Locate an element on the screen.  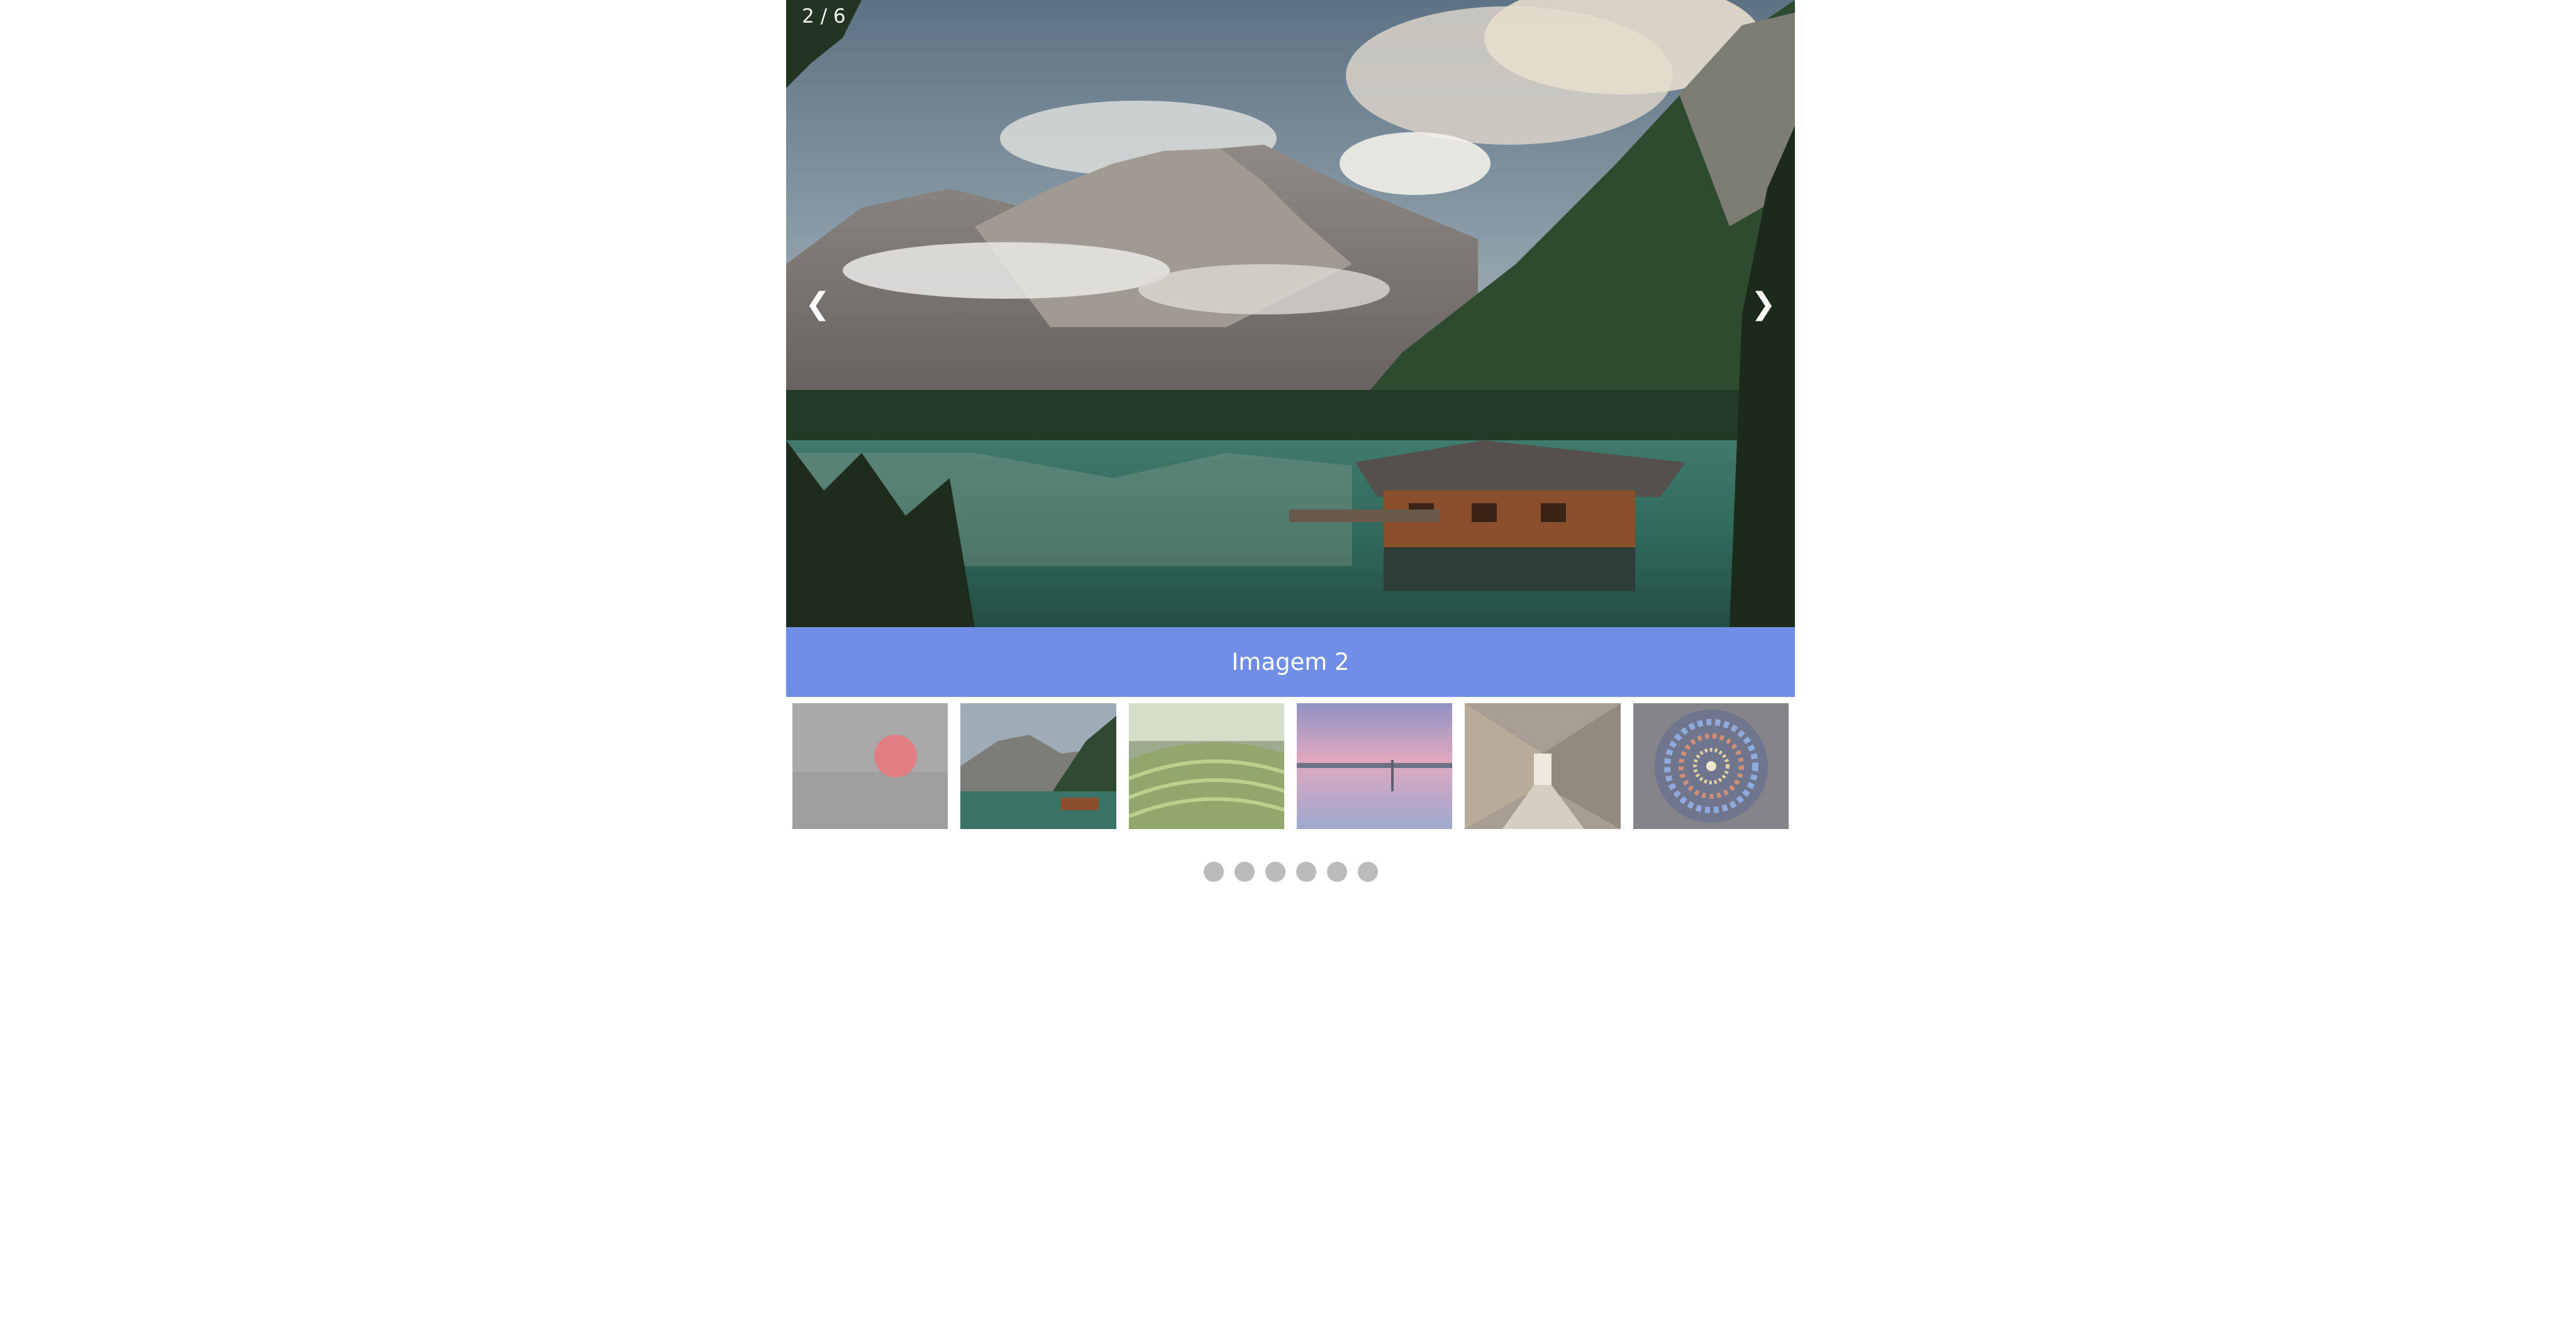
thumbnail-strip is located at coordinates (1290, 763).